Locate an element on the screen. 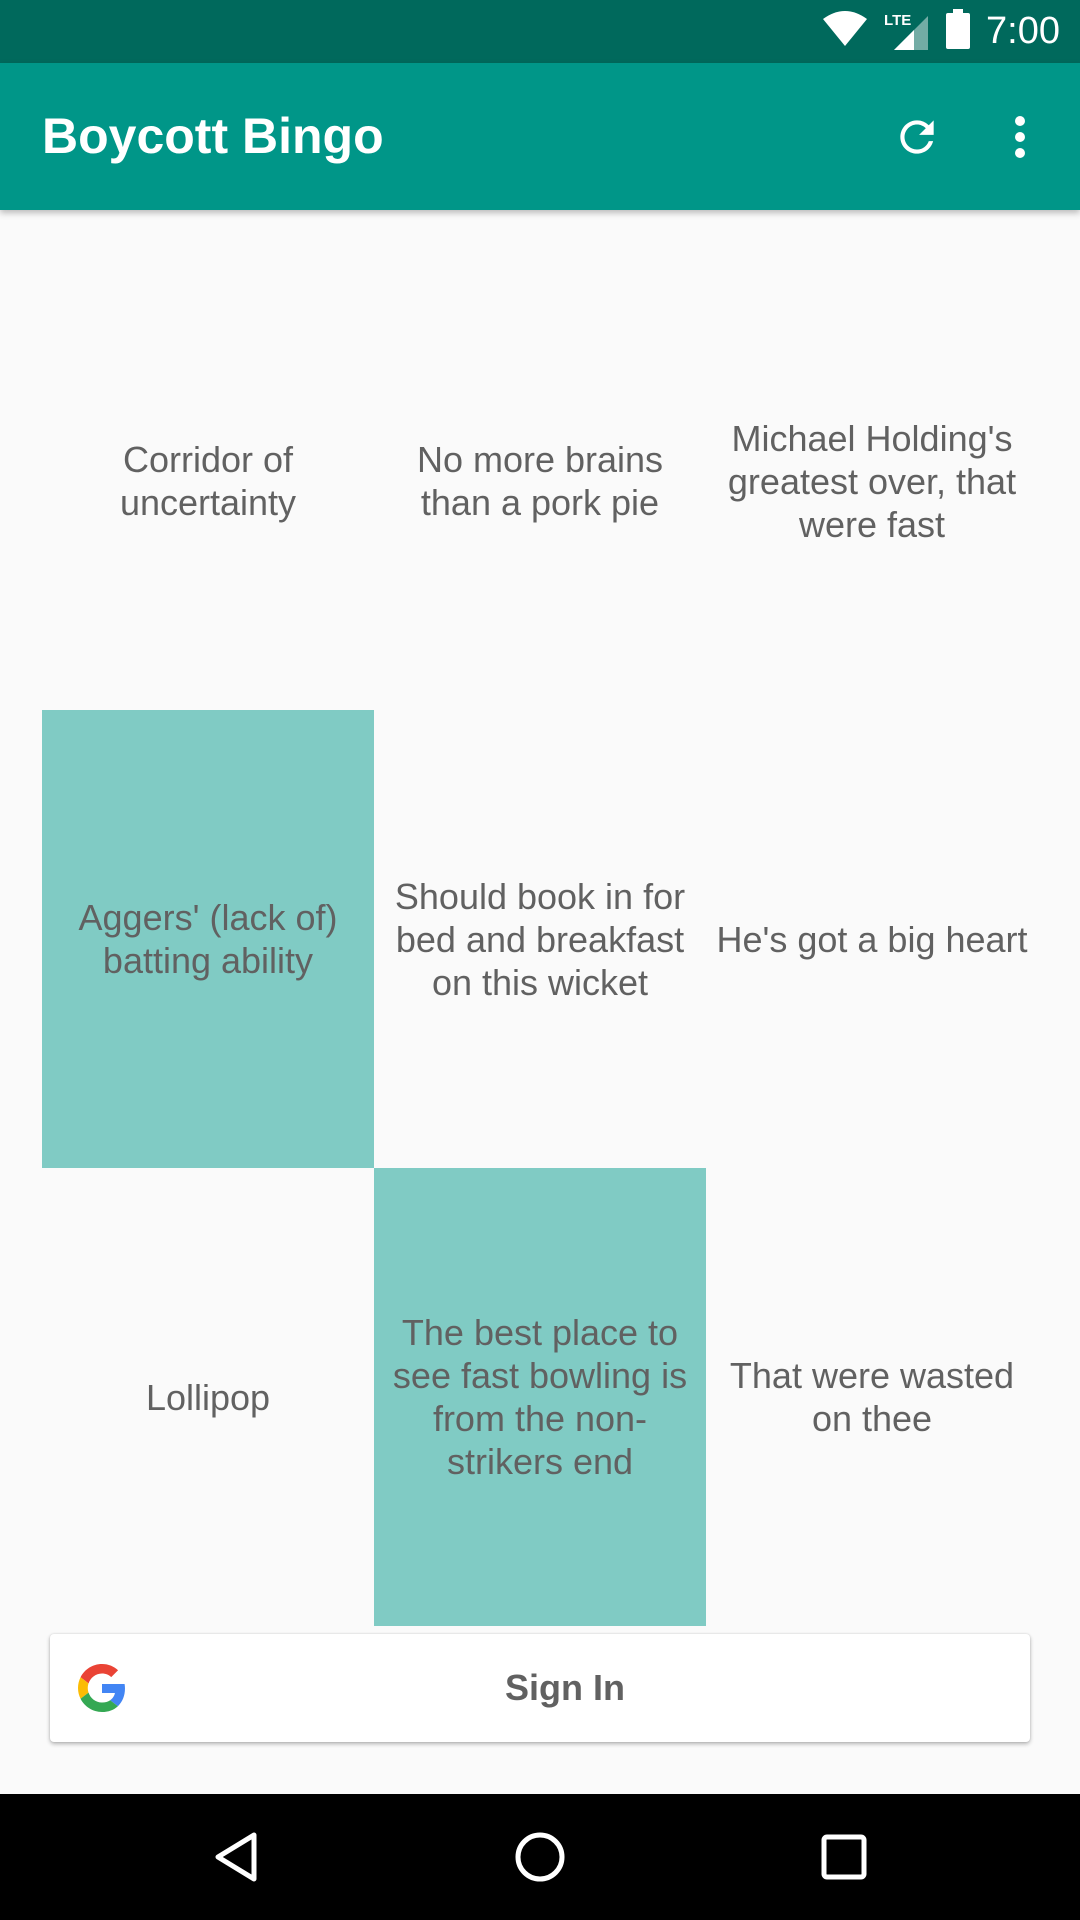 The width and height of the screenshot is (1080, 1920). app-title: Boycott Bingo is located at coordinates (213, 136).